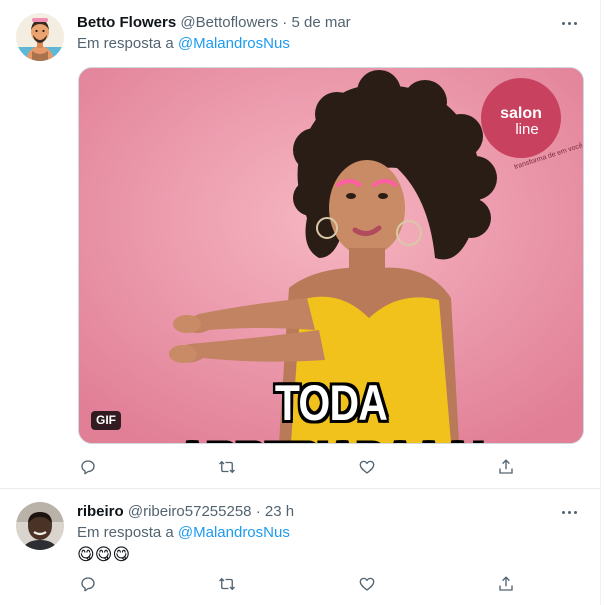 The width and height of the screenshot is (604, 605). What do you see at coordinates (526, 129) in the screenshot?
I see `logo-line2: line` at bounding box center [526, 129].